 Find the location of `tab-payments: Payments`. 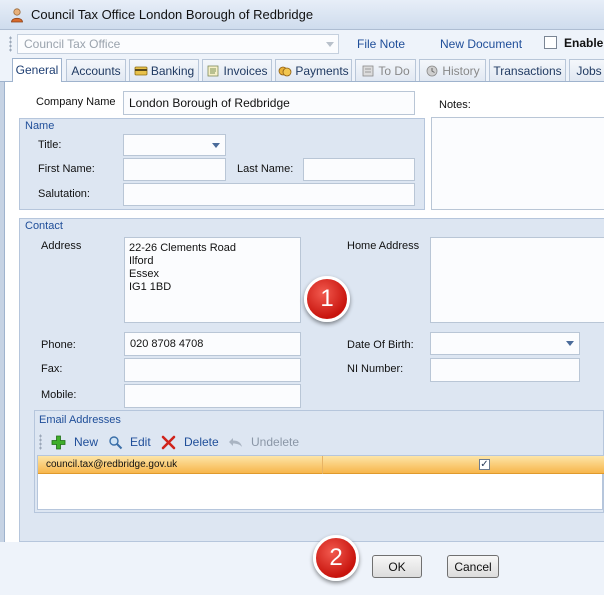

tab-payments: Payments is located at coordinates (313, 70).